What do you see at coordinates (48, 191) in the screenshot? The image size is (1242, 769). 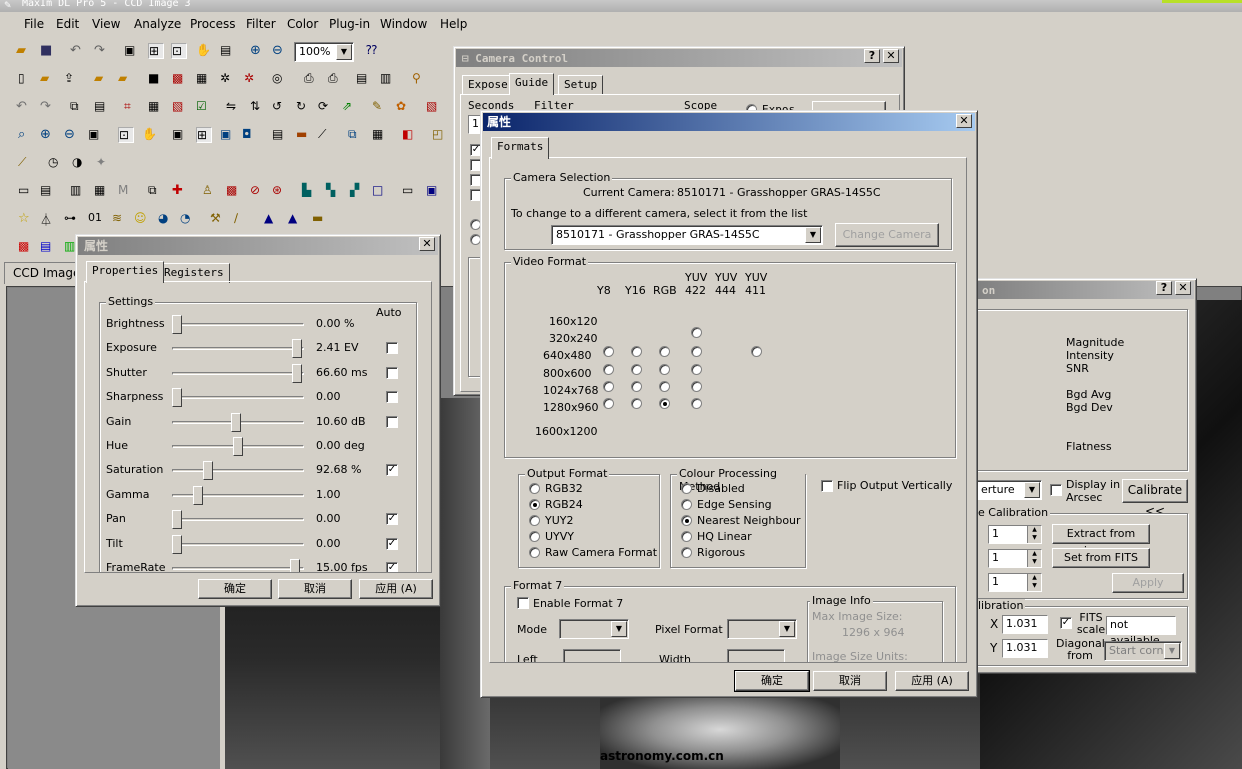 I see `levels-icon: ▤` at bounding box center [48, 191].